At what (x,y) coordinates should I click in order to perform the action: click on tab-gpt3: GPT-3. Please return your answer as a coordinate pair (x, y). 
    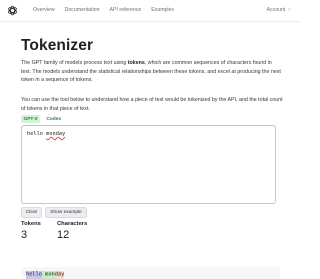
    Looking at the image, I should click on (30, 119).